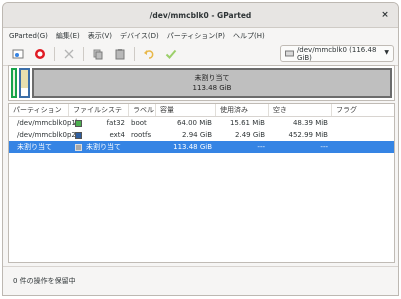 The image size is (401, 299). Describe the element at coordinates (308, 135) in the screenshot. I see `cell-free: 452.99 MiB` at that location.